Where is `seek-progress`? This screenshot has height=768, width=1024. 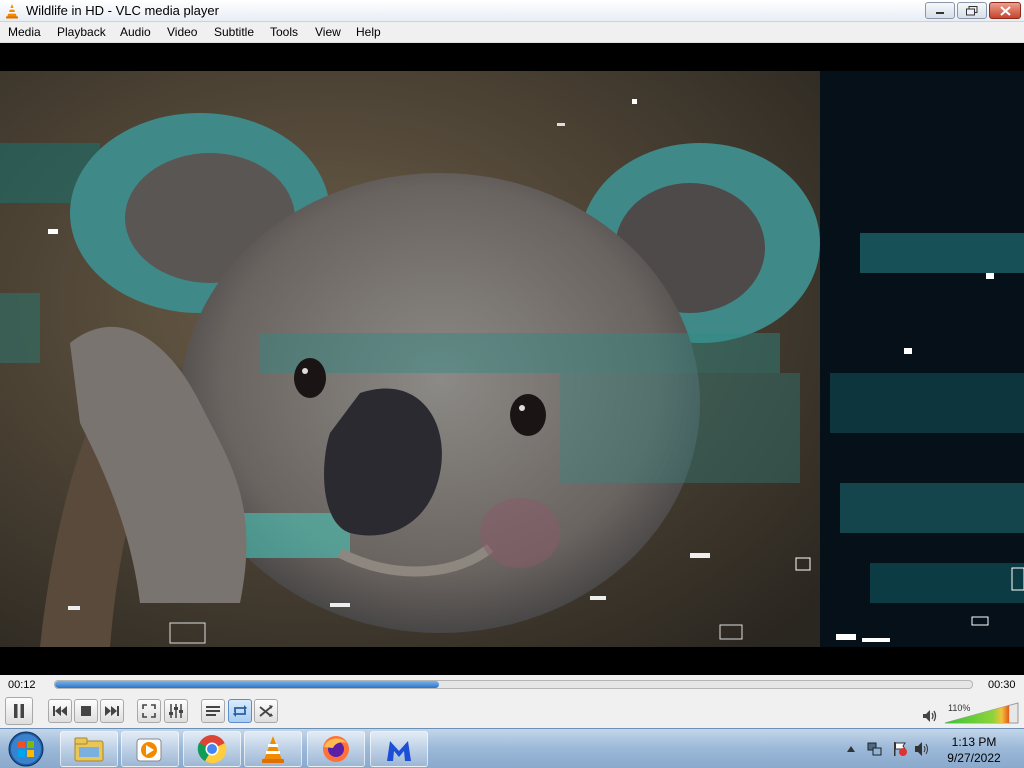 seek-progress is located at coordinates (247, 684).